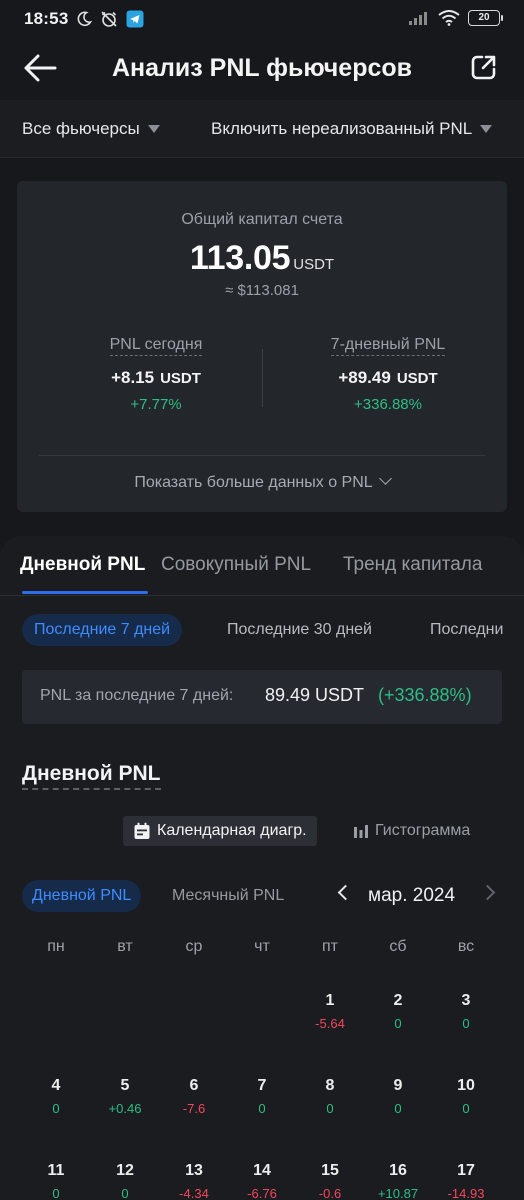 The height and width of the screenshot is (1200, 524). What do you see at coordinates (418, 18) in the screenshot?
I see `signal-icon` at bounding box center [418, 18].